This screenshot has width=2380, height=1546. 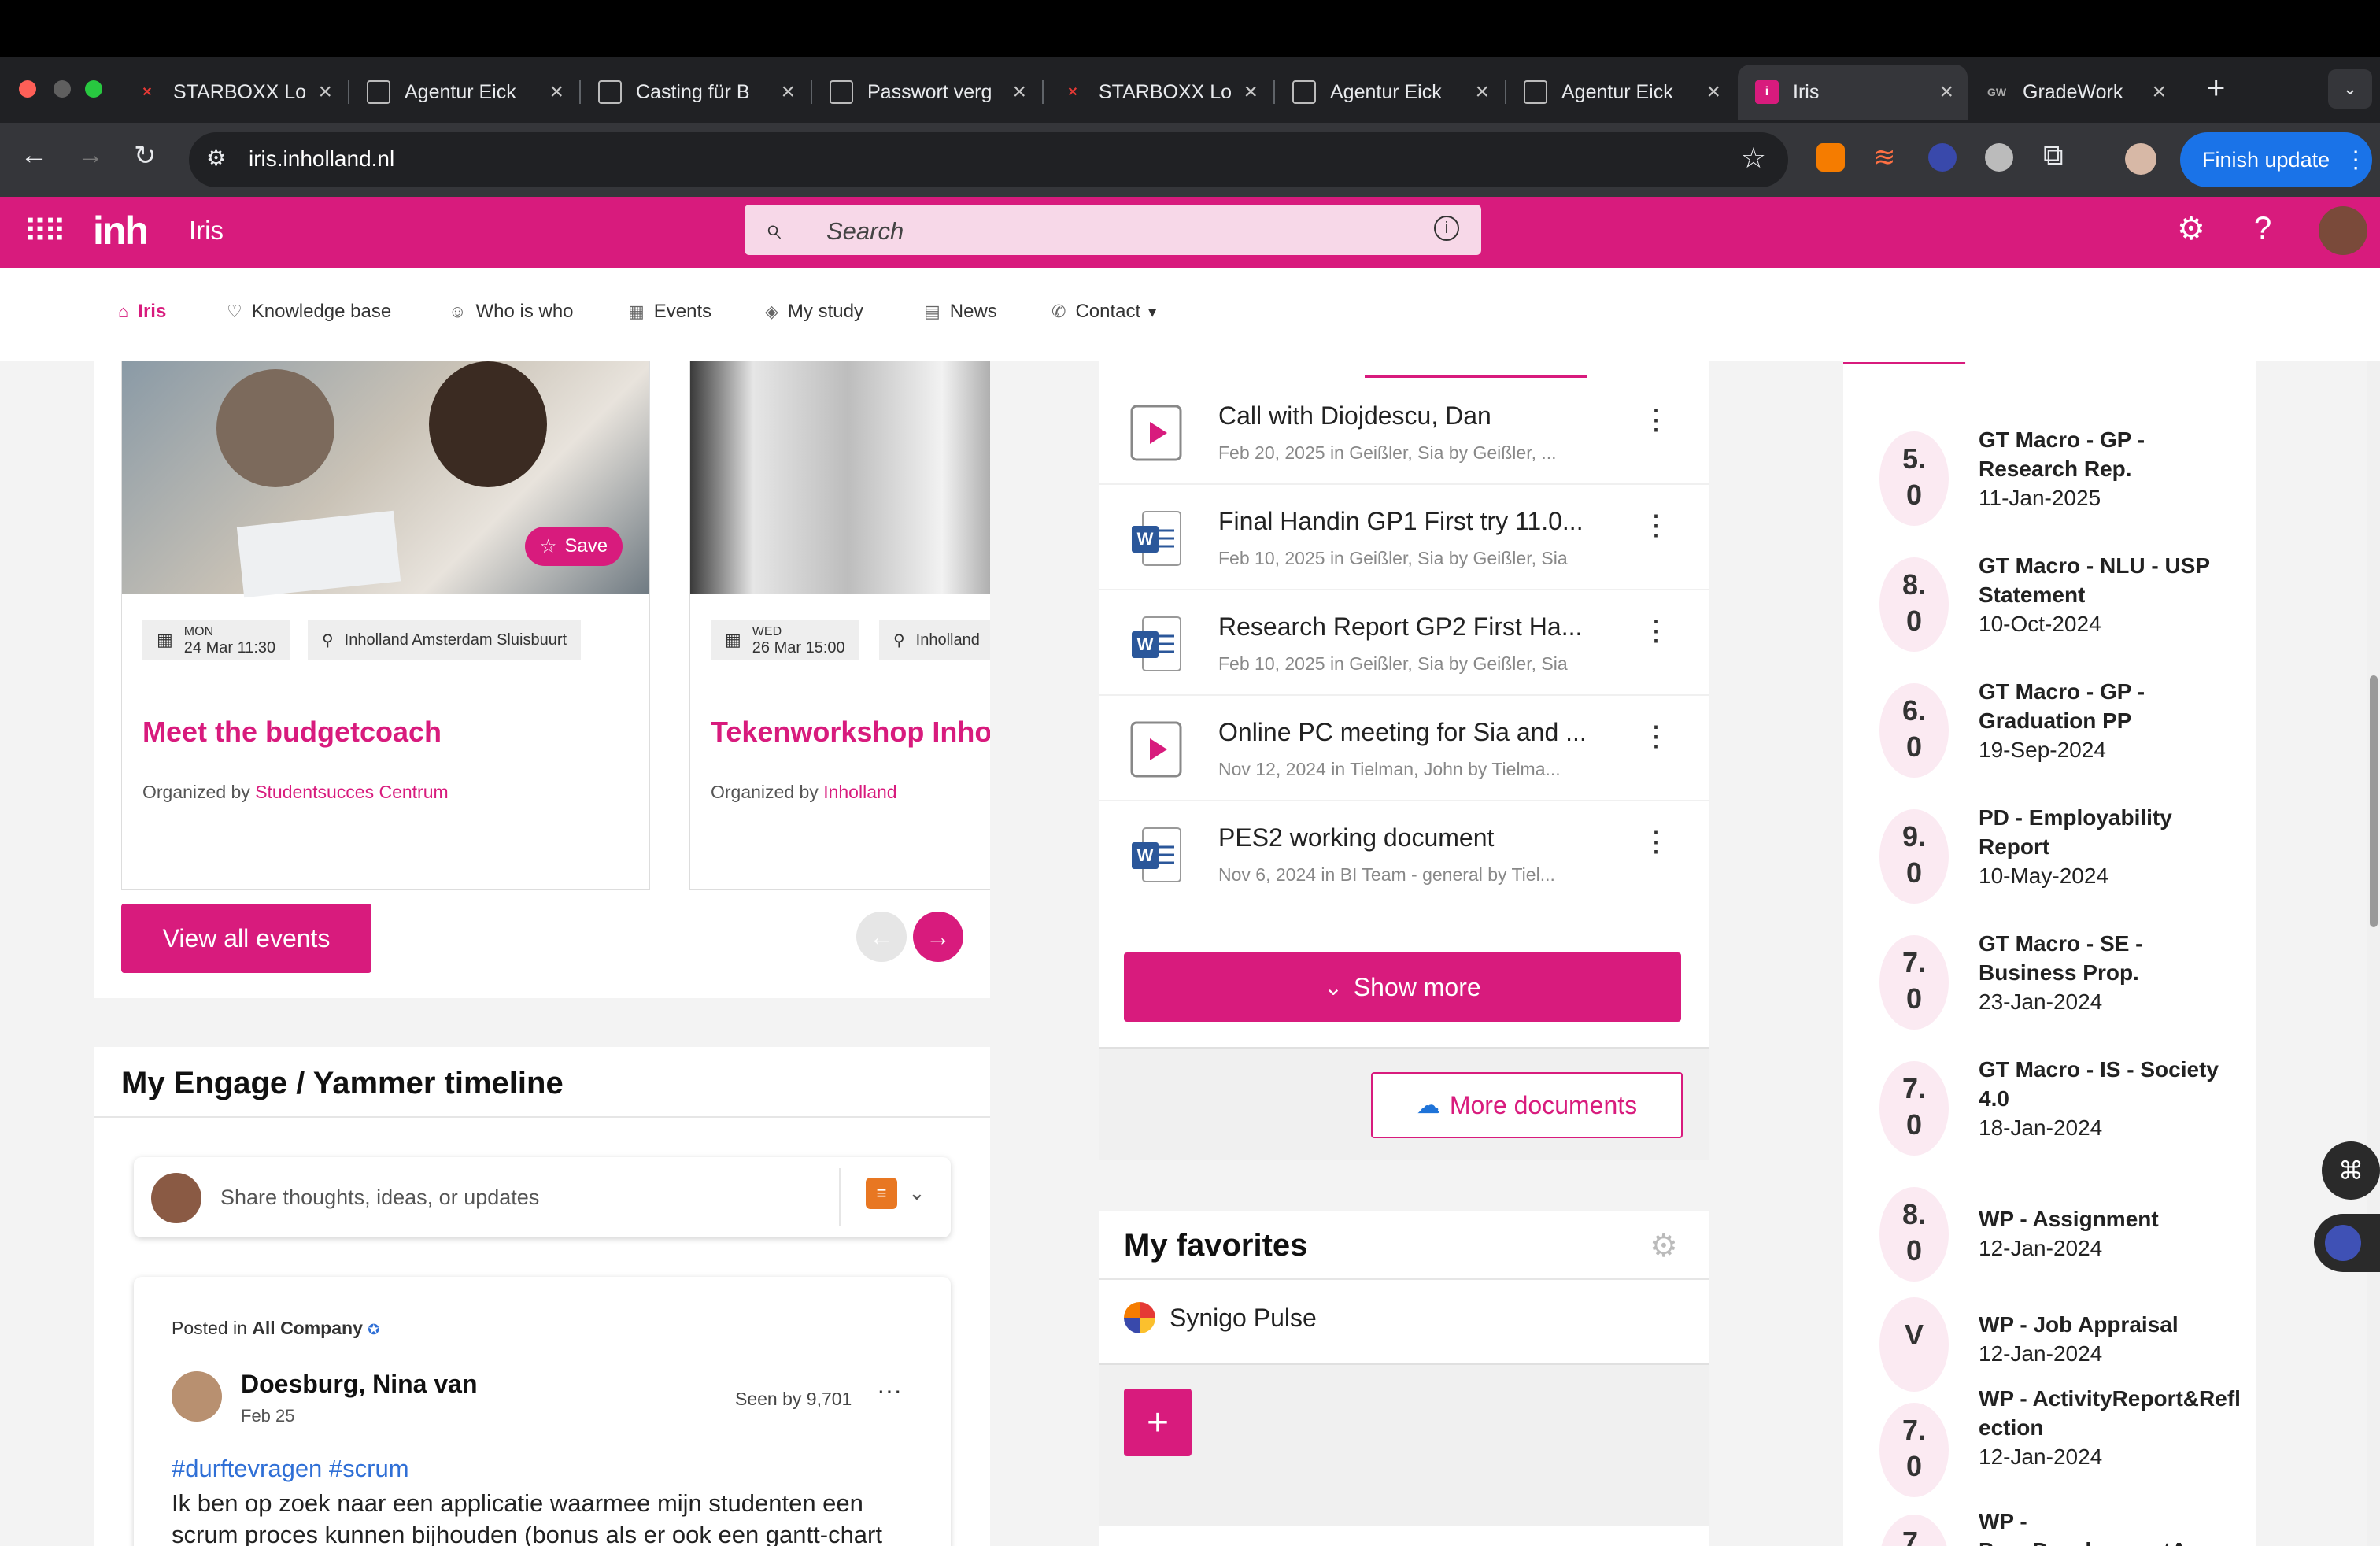 I want to click on inholland-logo: inh, so click(x=121, y=231).